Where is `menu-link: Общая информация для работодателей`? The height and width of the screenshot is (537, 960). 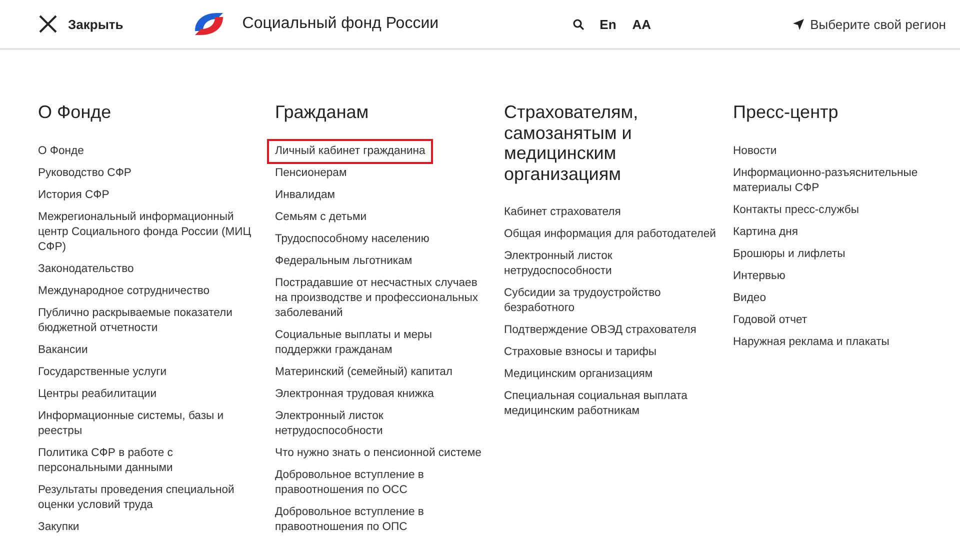 menu-link: Общая информация для работодателей is located at coordinates (610, 234).